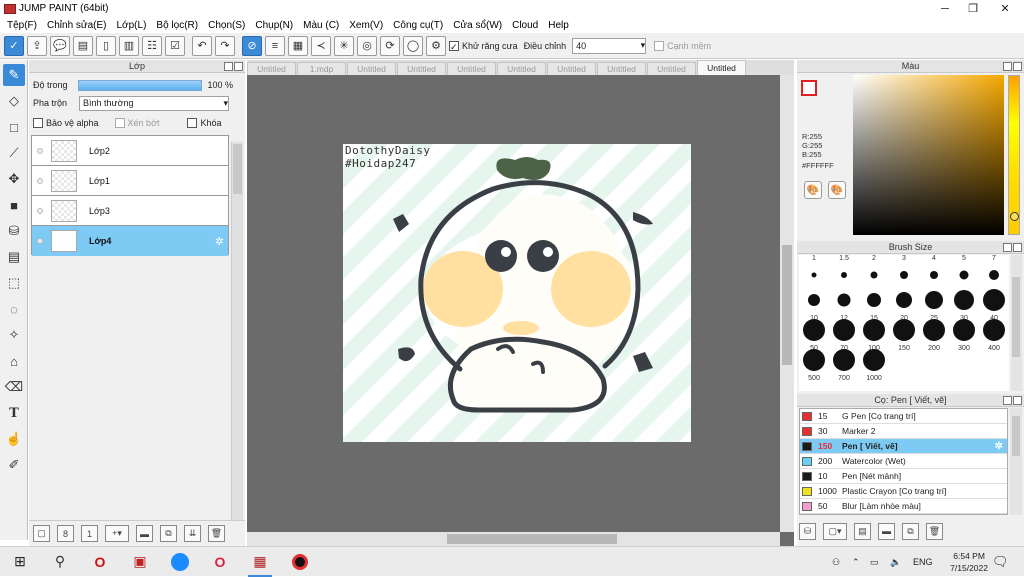 The width and height of the screenshot is (1024, 577). I want to click on concentric-snap-icon: ◎, so click(367, 45).